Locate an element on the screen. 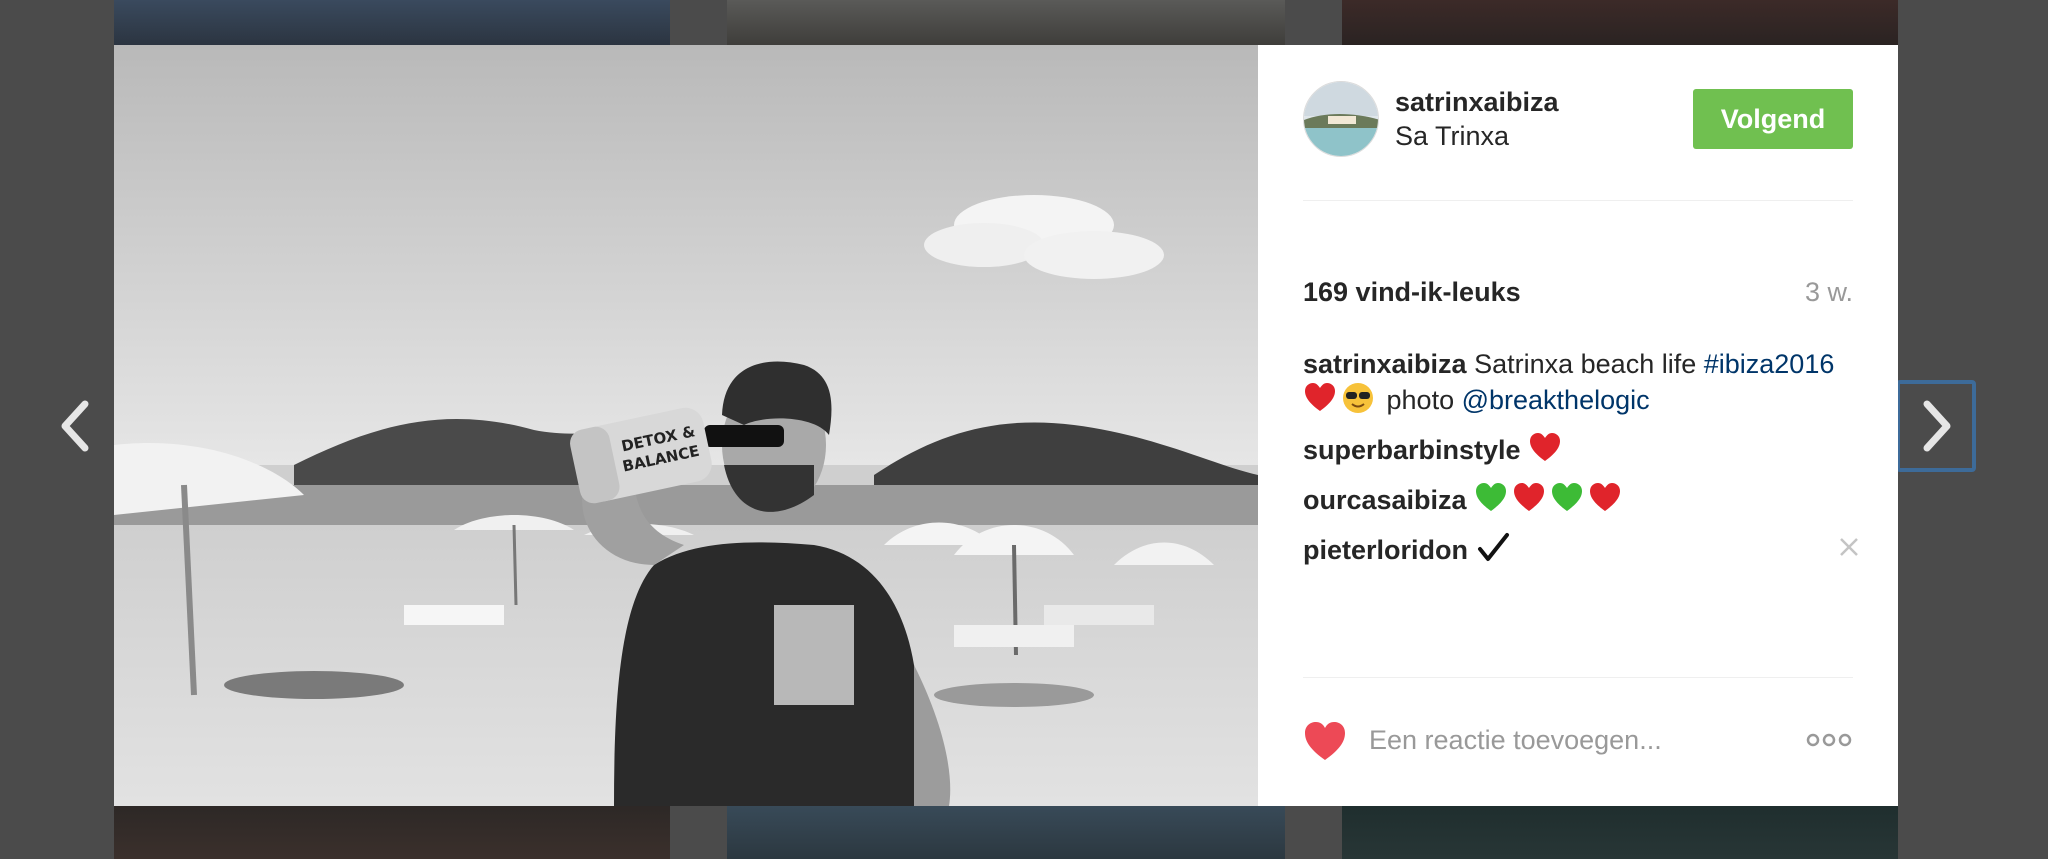  close-icon is located at coordinates (1849, 547).